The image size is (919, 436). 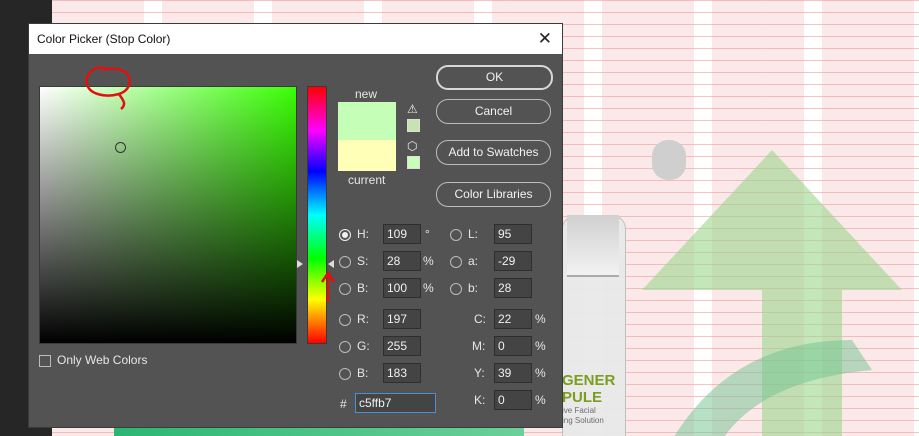 What do you see at coordinates (513, 400) in the screenshot?
I see `black-input: 0` at bounding box center [513, 400].